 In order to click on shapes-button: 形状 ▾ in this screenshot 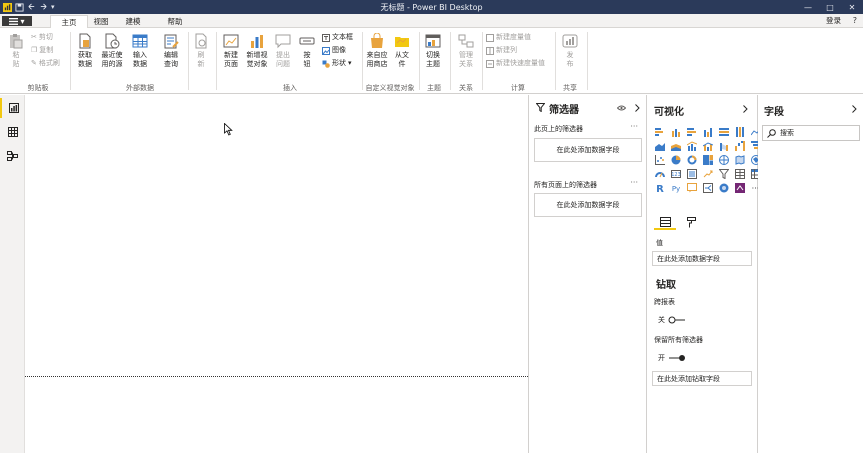, I will do `click(337, 63)`.